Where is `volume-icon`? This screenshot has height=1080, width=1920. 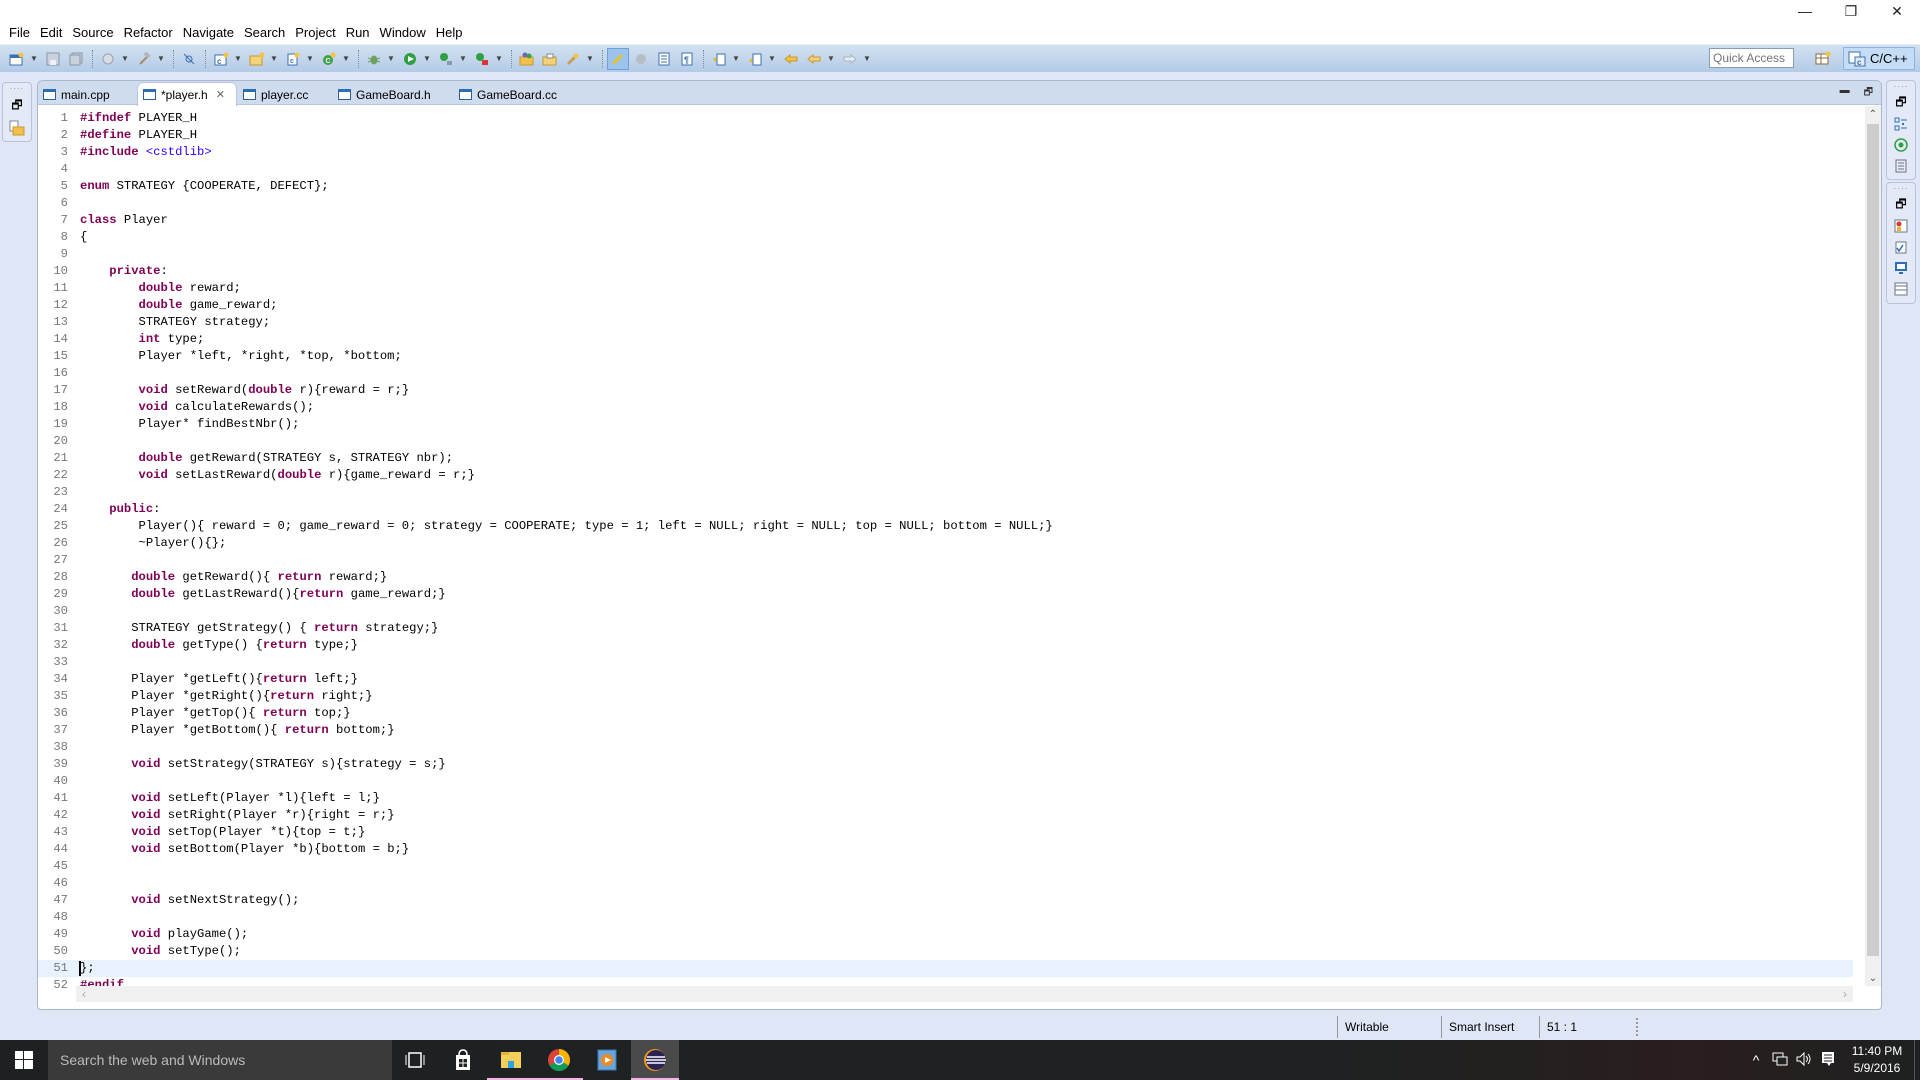
volume-icon is located at coordinates (1804, 1060).